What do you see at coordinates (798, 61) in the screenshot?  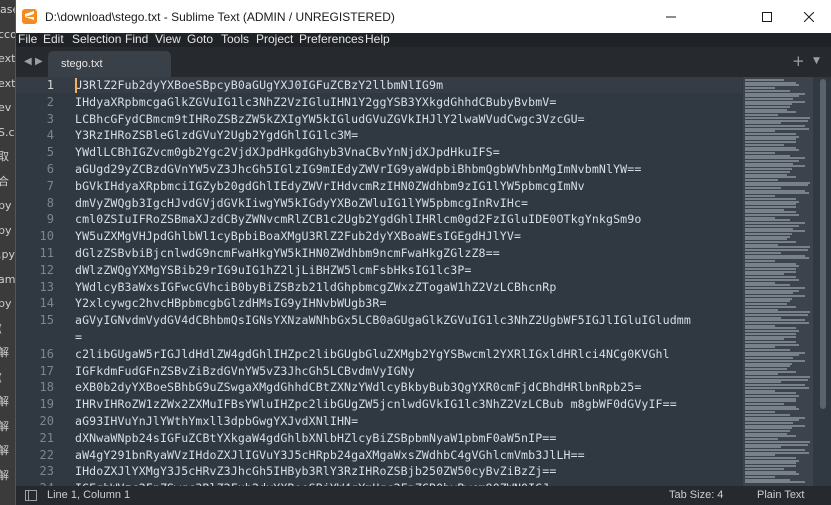 I see `new-tab-icon: +` at bounding box center [798, 61].